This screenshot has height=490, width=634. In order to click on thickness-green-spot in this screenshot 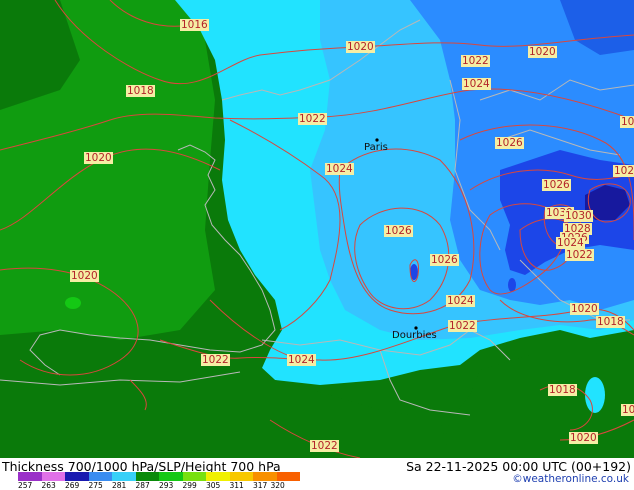, I will do `click(73, 303)`.